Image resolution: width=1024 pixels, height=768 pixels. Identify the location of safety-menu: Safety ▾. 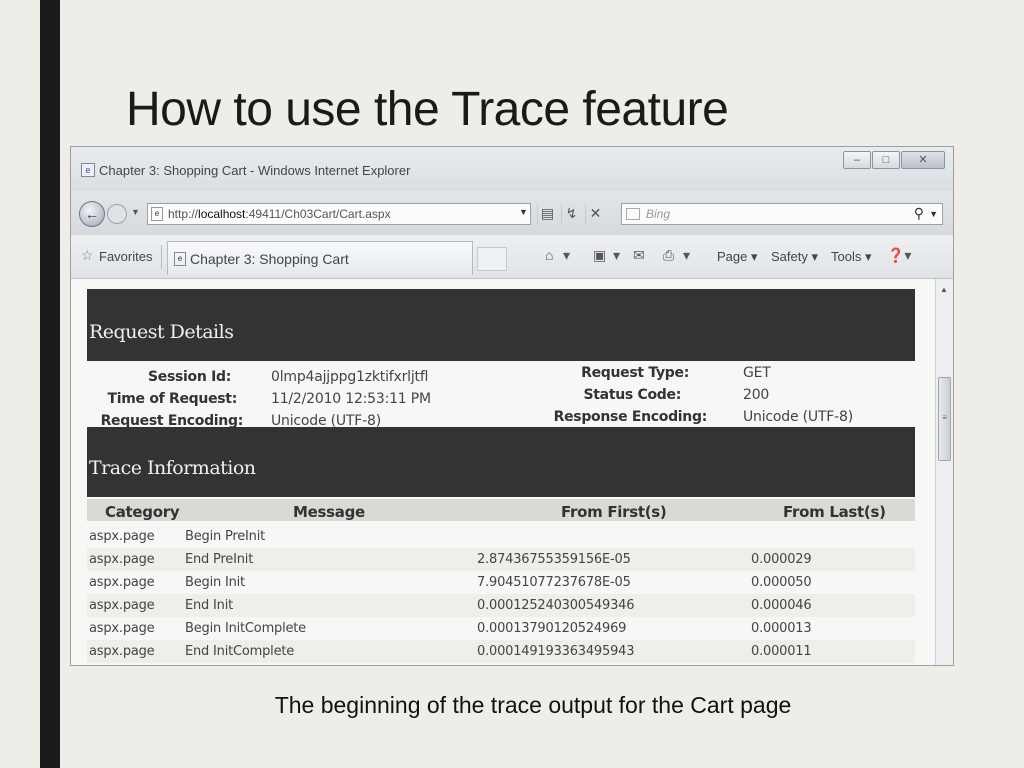
(794, 257).